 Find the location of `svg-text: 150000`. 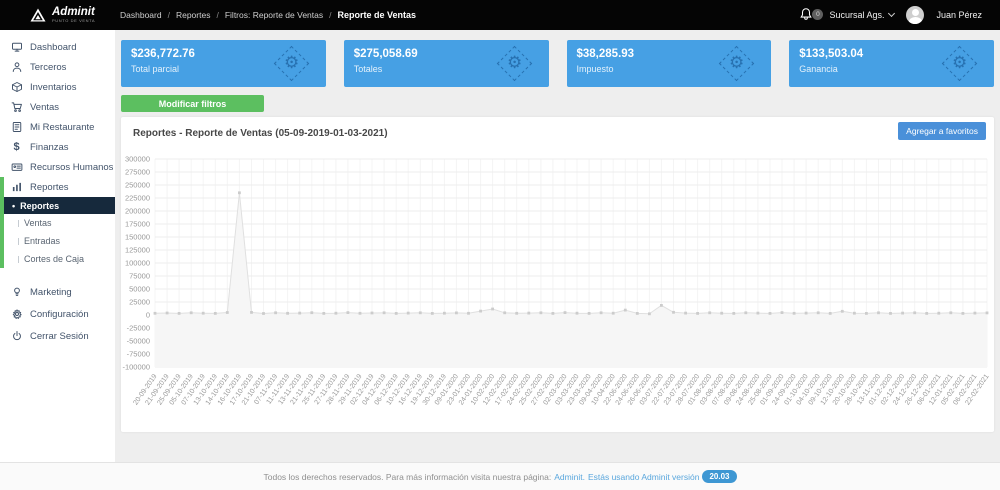

svg-text: 150000 is located at coordinates (137, 237).